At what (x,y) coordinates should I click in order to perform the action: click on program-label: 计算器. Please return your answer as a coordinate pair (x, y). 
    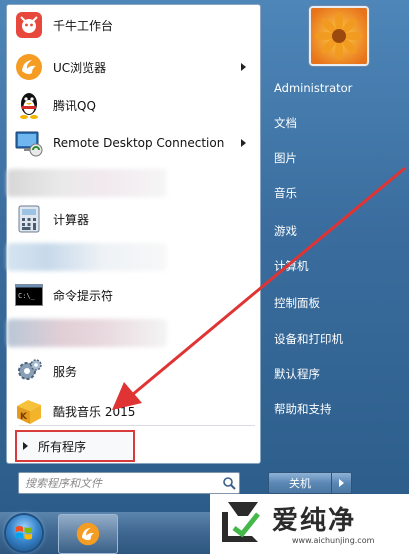
    Looking at the image, I should click on (71, 219).